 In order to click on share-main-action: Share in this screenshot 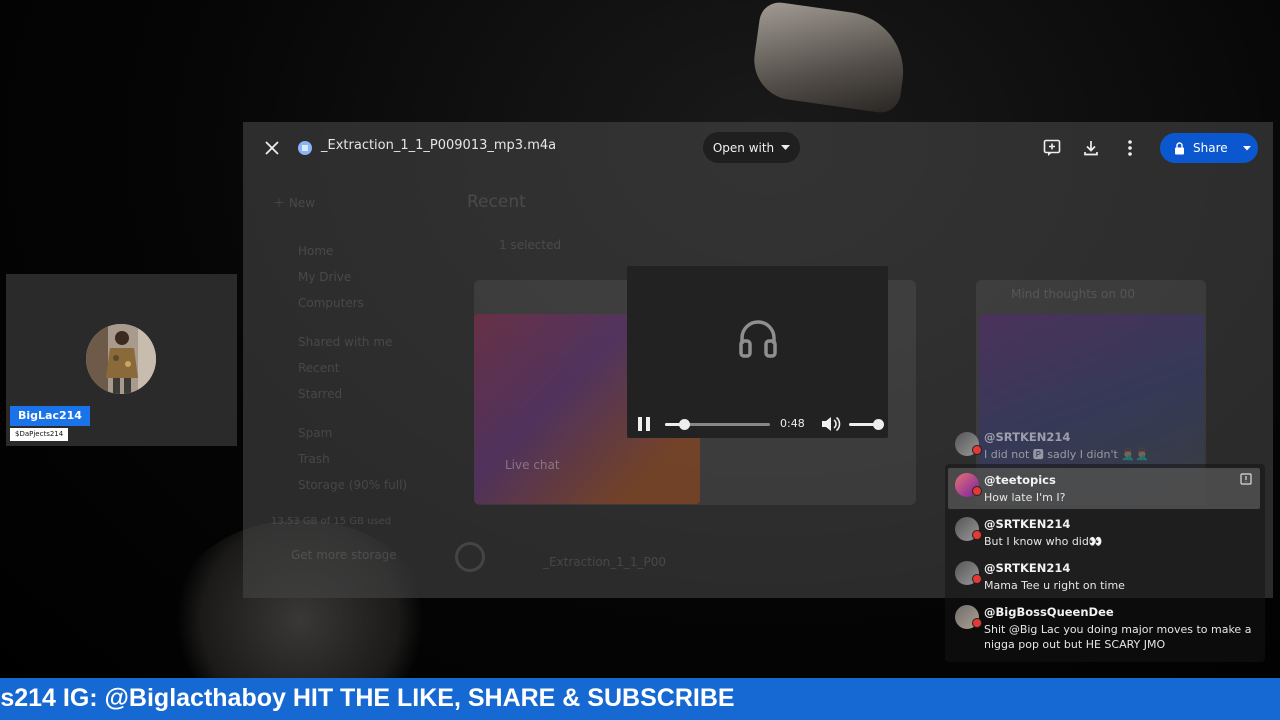, I will do `click(1198, 148)`.